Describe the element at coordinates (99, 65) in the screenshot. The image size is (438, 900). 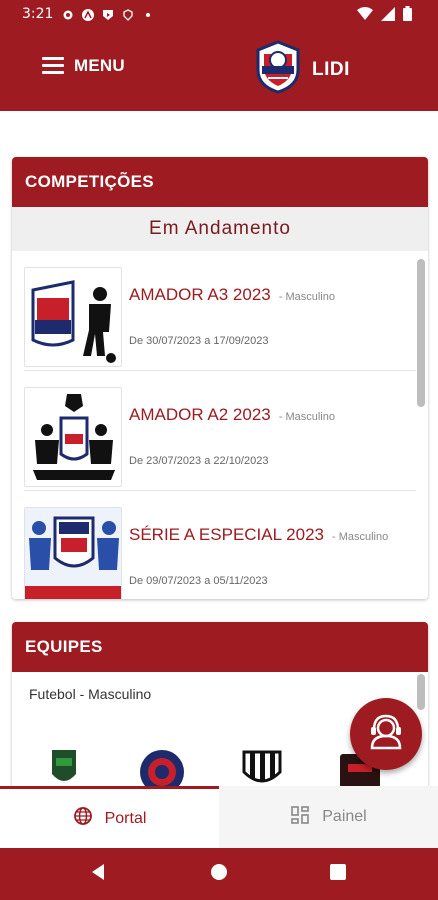
I see `menu-label: MENU` at that location.